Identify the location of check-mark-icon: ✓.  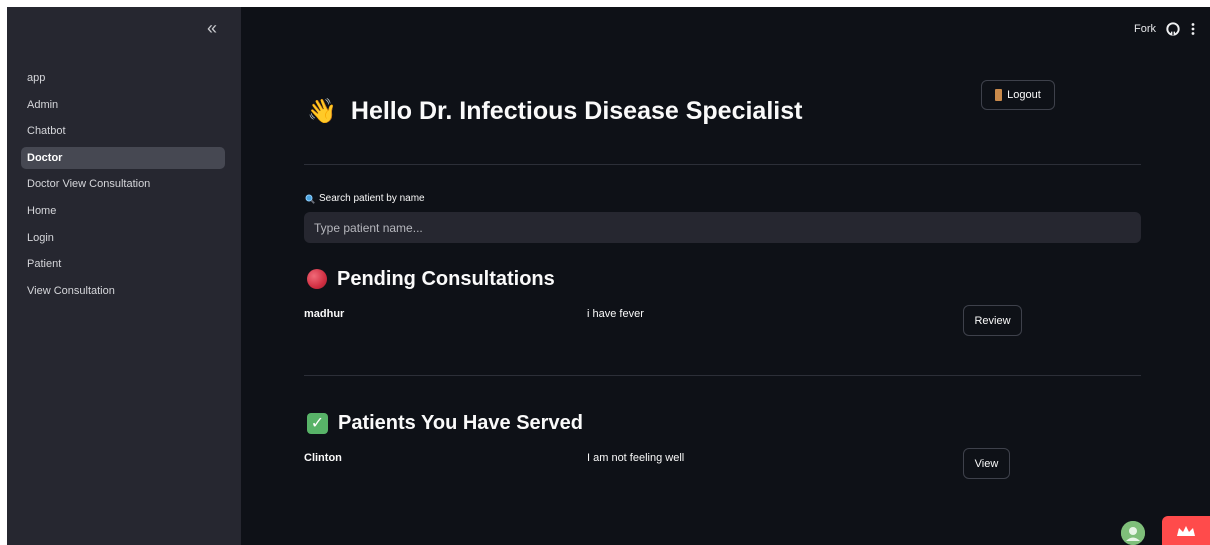
(317, 423).